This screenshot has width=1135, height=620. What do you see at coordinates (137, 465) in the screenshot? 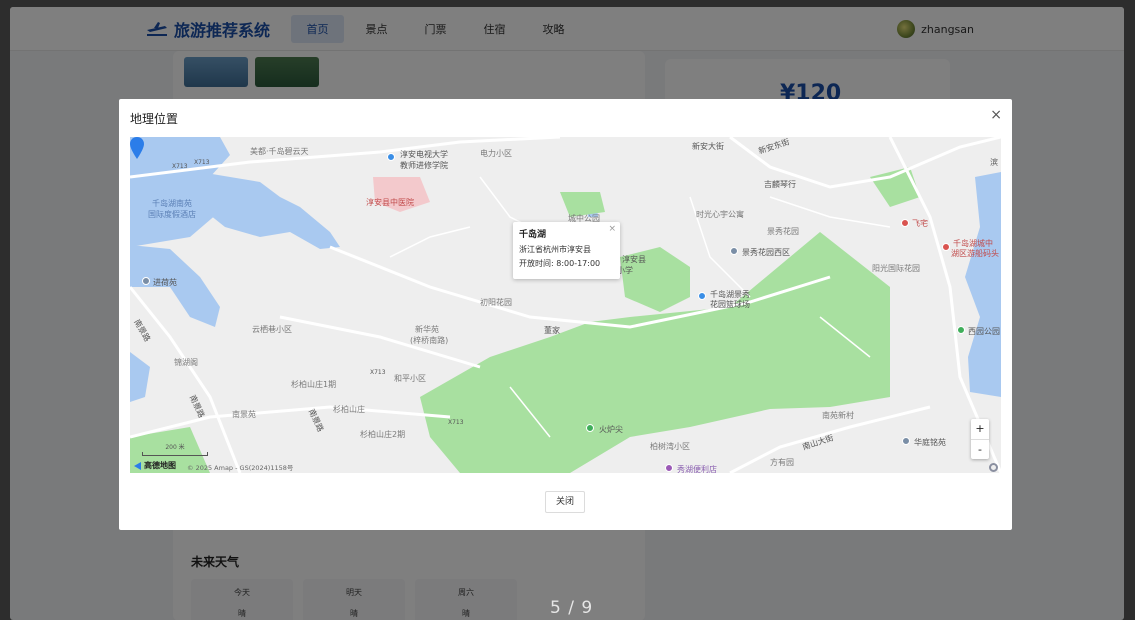
I see `amap-logo-icon` at bounding box center [137, 465].